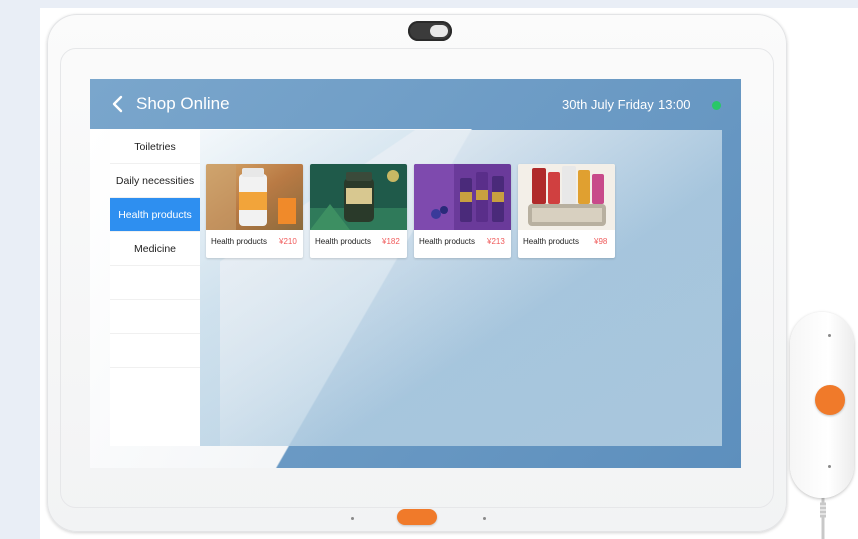  I want to click on chevron-left-icon, so click(118, 104).